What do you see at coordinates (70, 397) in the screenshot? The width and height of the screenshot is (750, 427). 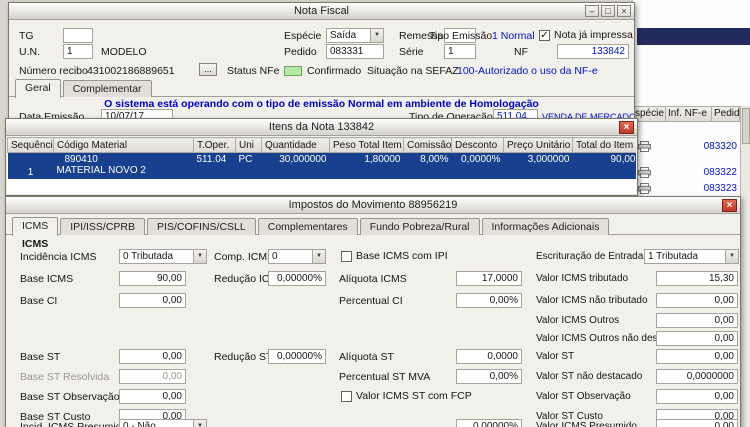 I see `base-st-observacao-label: Base ST Observação` at bounding box center [70, 397].